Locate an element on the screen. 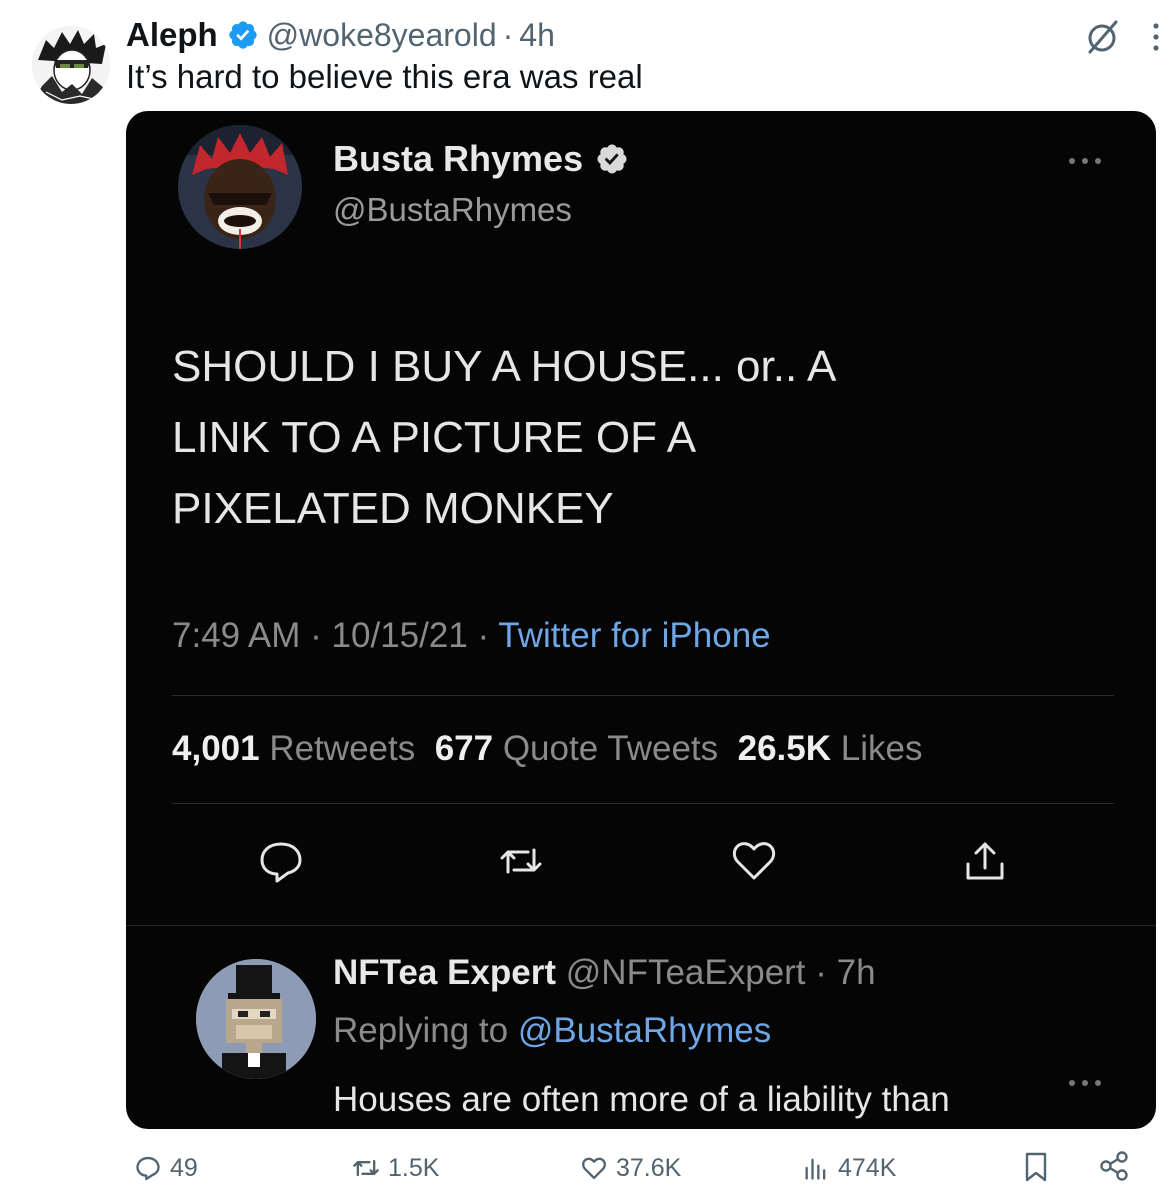  embedded-author-name-text: Busta Rhymes is located at coordinates (458, 158).